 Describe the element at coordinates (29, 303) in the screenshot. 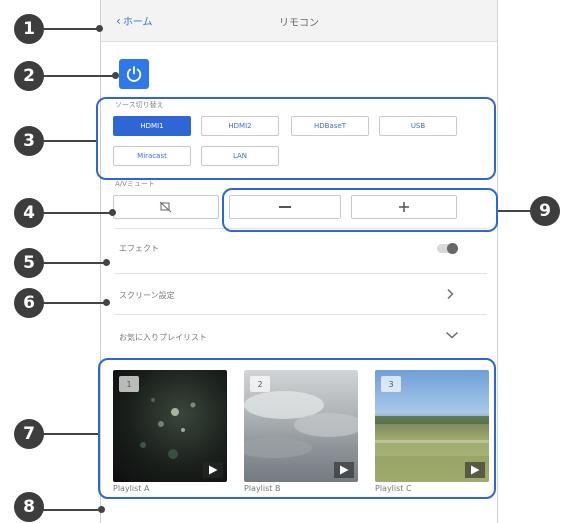

I see `callout-6: 6` at that location.